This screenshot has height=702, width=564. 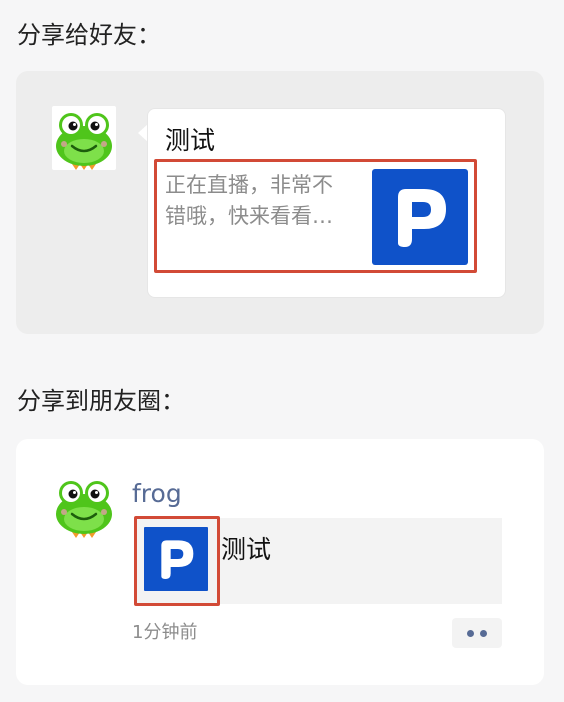 What do you see at coordinates (157, 494) in the screenshot?
I see `moments-nickname: frog` at bounding box center [157, 494].